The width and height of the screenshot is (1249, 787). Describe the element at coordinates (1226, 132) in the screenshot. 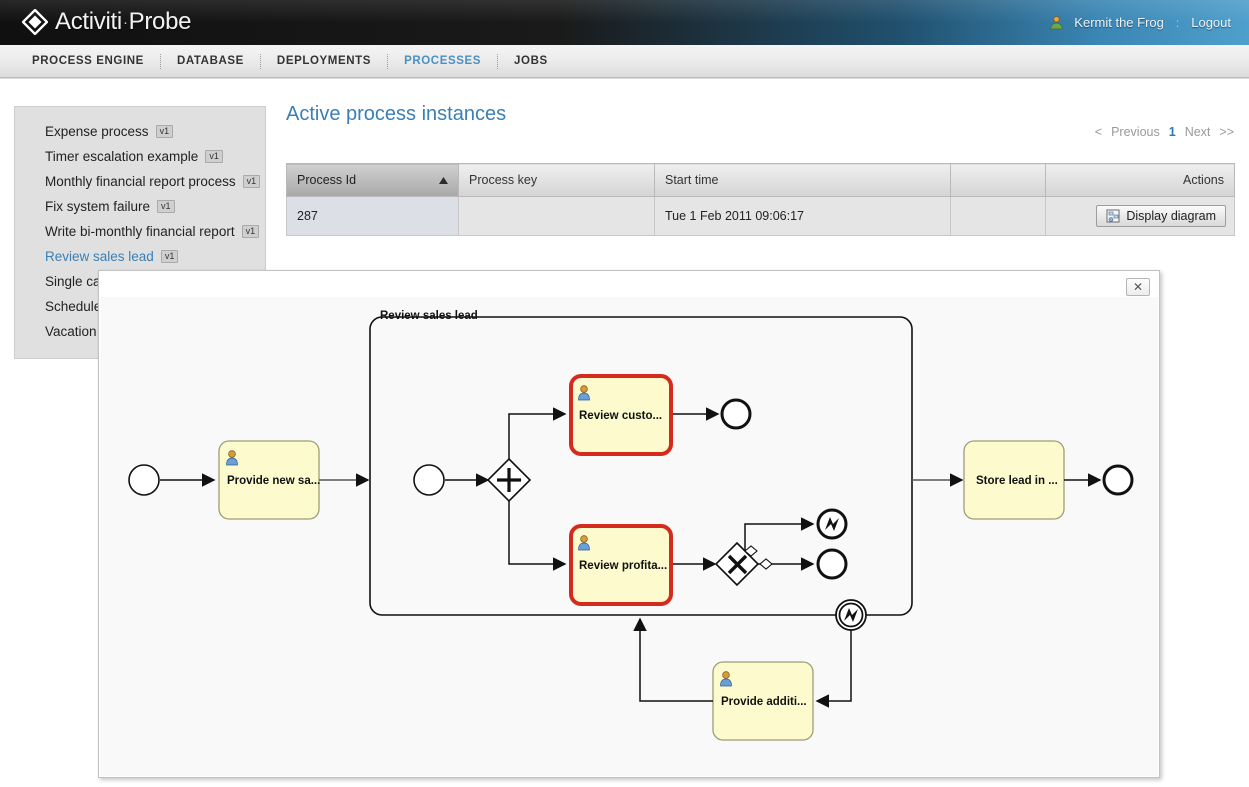

I see `pager-next-arrow: >>` at that location.